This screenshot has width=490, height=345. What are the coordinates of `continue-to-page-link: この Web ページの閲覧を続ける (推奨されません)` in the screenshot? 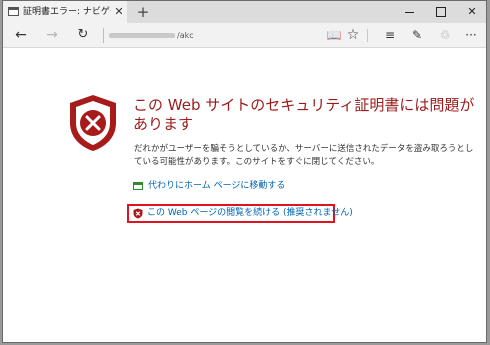 It's located at (240, 213).